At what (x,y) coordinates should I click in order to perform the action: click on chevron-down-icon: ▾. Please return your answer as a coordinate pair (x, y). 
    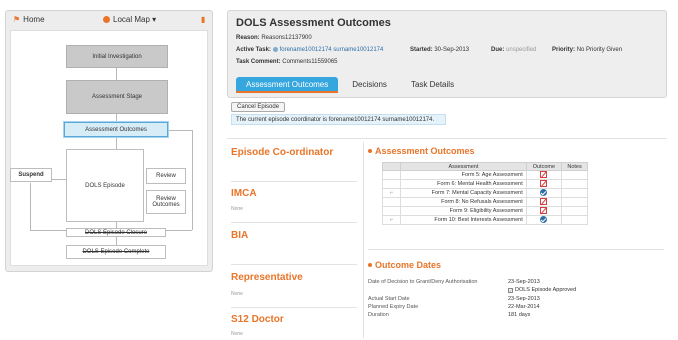
    Looking at the image, I should click on (154, 19).